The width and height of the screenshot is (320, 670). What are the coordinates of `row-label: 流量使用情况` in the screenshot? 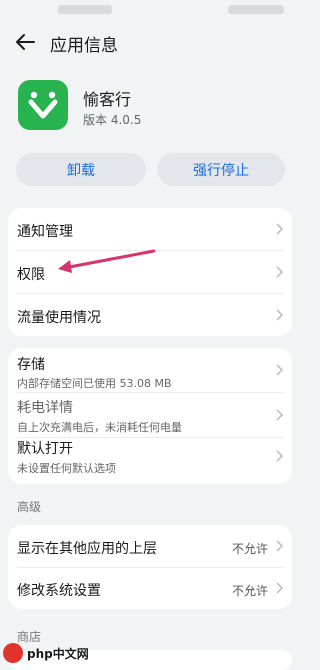 It's located at (59, 318).